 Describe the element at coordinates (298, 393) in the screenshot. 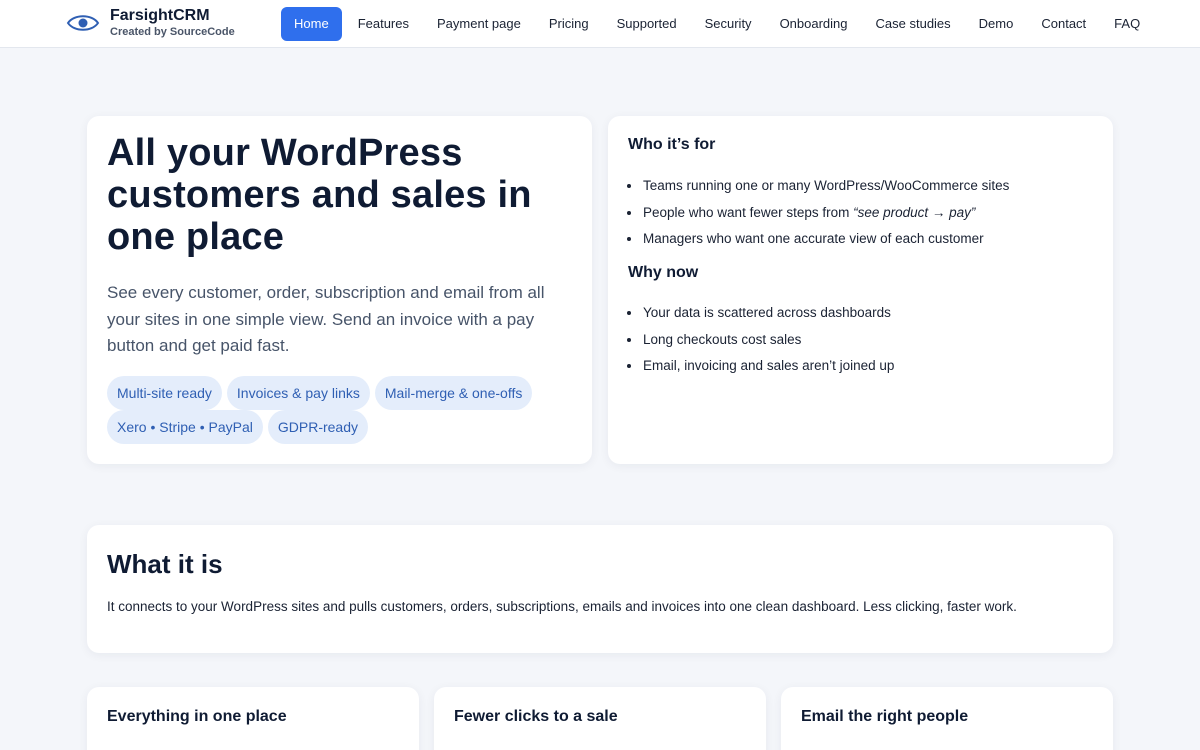

I see `chip-invoices: Invoices & pay links` at that location.